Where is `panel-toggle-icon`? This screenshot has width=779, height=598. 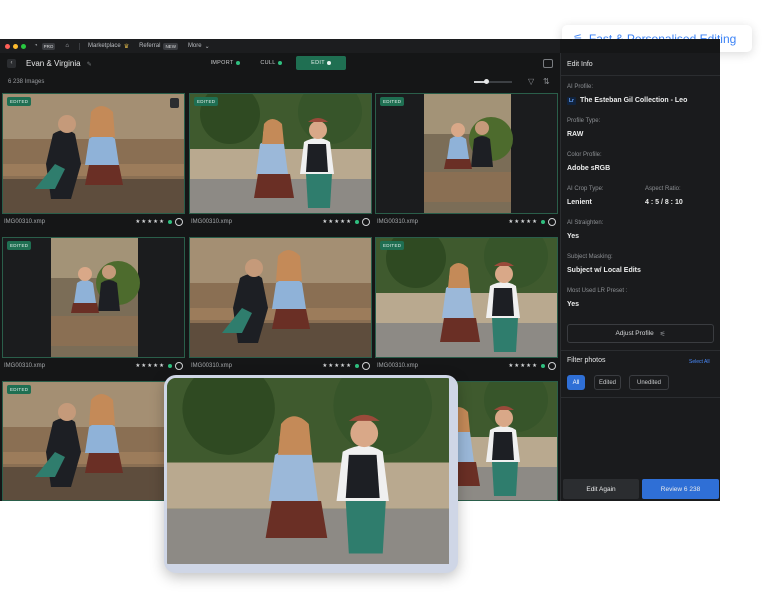 panel-toggle-icon is located at coordinates (548, 63).